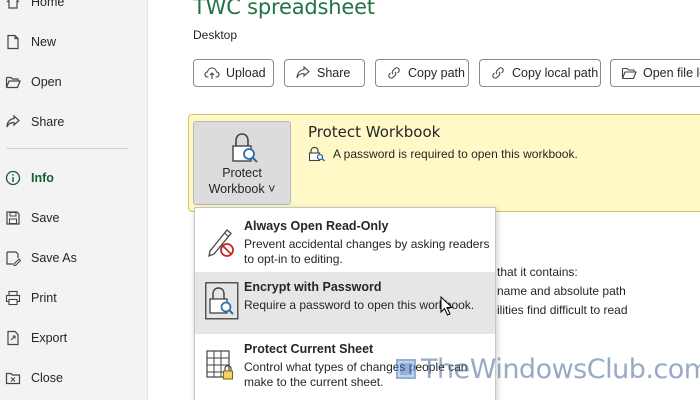 The image size is (700, 400). What do you see at coordinates (562, 310) in the screenshot?
I see `inspect-info-text: ilities find difficult to read` at bounding box center [562, 310].